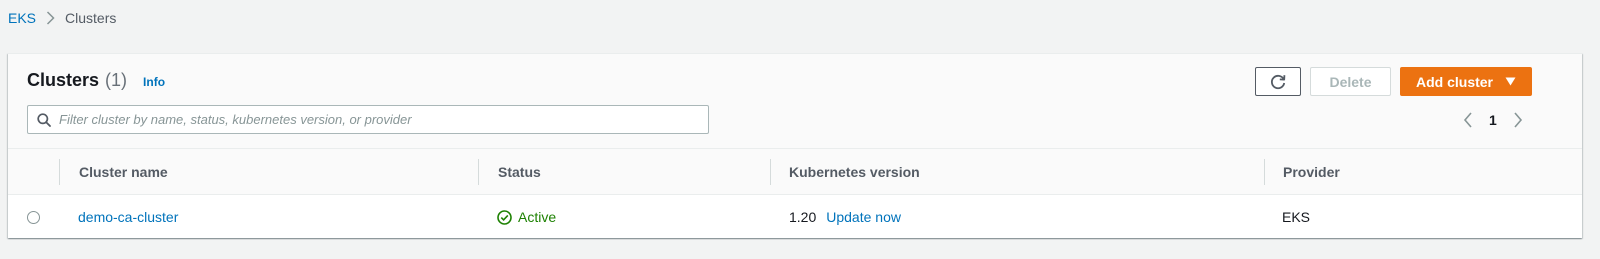 The width and height of the screenshot is (1600, 259). I want to click on column-header-provider: Provider, so click(1311, 172).